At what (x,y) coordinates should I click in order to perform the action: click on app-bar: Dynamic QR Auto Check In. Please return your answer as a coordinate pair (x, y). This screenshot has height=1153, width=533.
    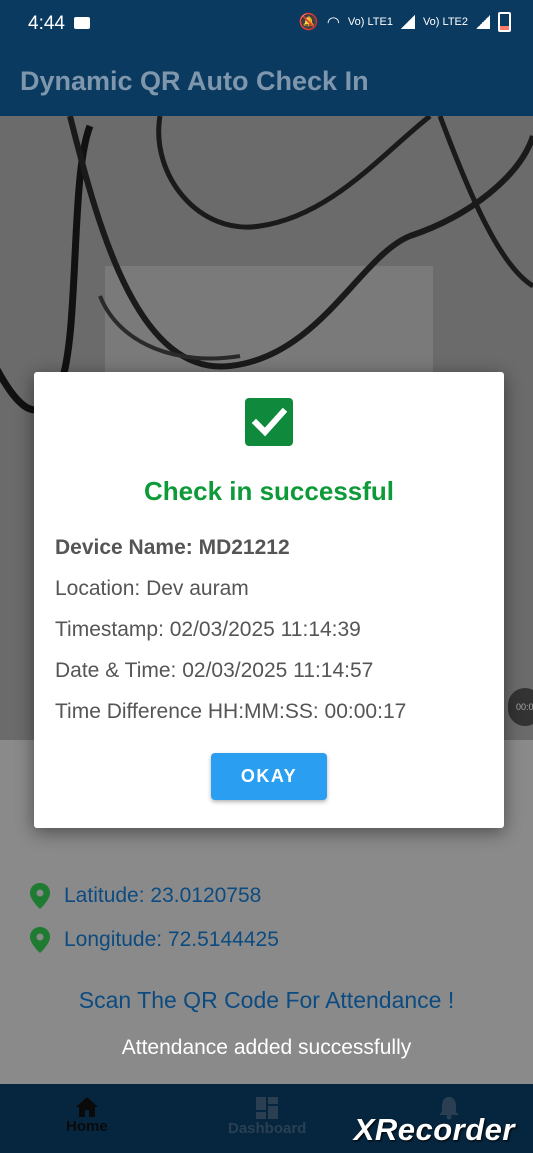
    Looking at the image, I should click on (266, 81).